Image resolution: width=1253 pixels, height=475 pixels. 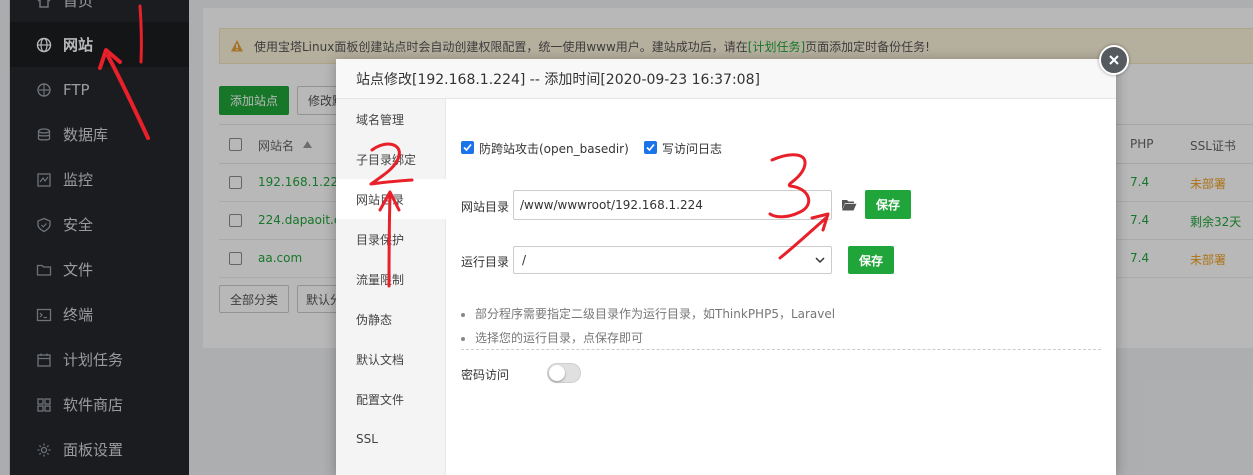 What do you see at coordinates (672, 260) in the screenshot?
I see `run-dir-select: /` at bounding box center [672, 260].